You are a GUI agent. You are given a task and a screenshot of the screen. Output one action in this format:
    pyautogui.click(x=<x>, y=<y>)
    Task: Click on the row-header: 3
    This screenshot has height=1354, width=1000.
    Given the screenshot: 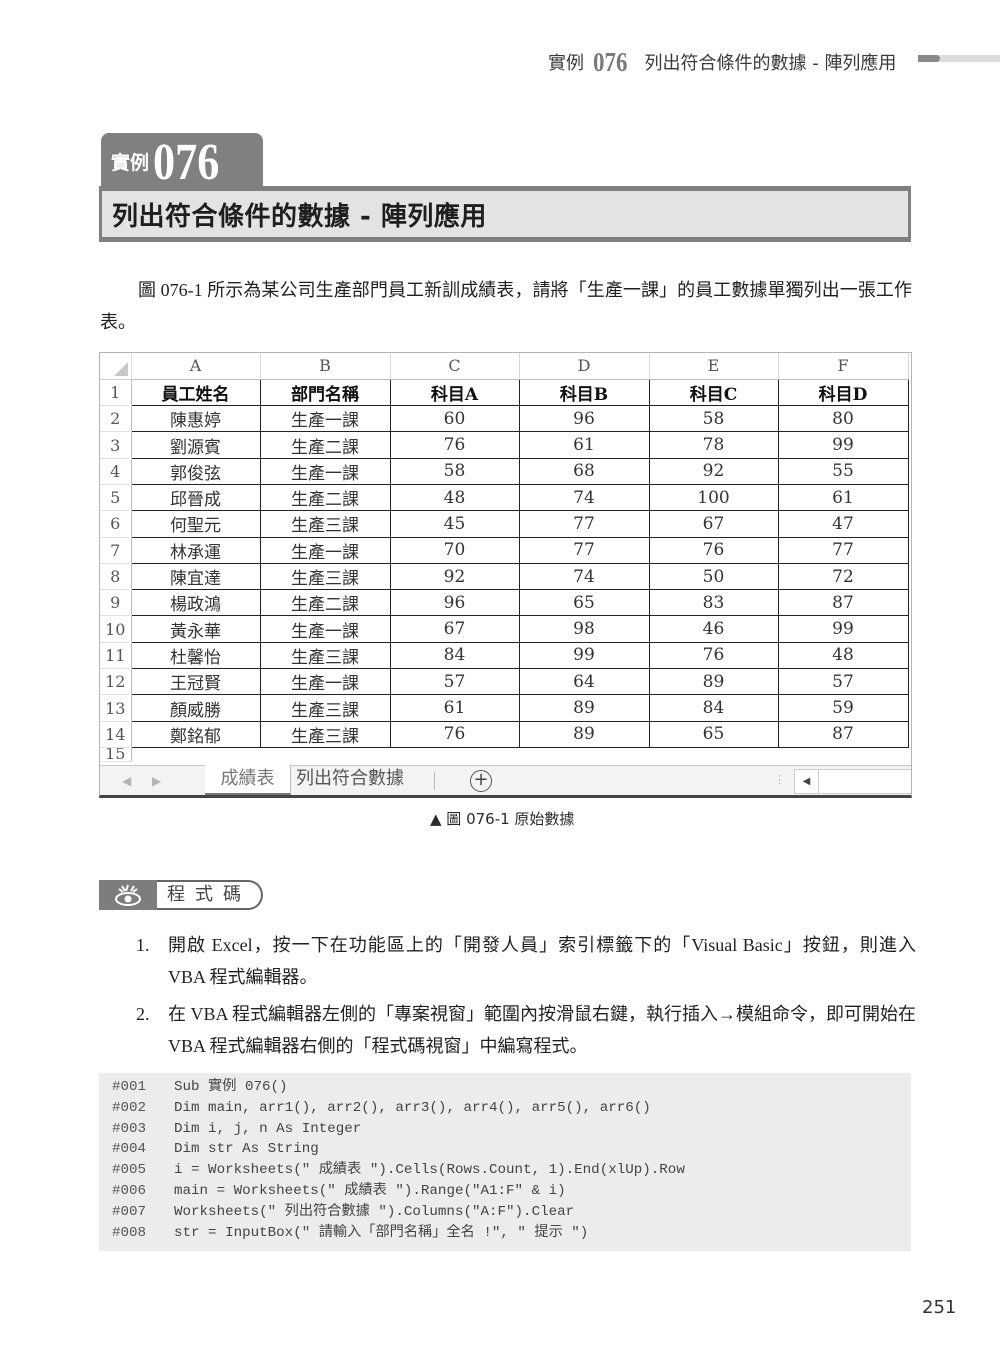 What is the action you would take?
    pyautogui.click(x=116, y=445)
    